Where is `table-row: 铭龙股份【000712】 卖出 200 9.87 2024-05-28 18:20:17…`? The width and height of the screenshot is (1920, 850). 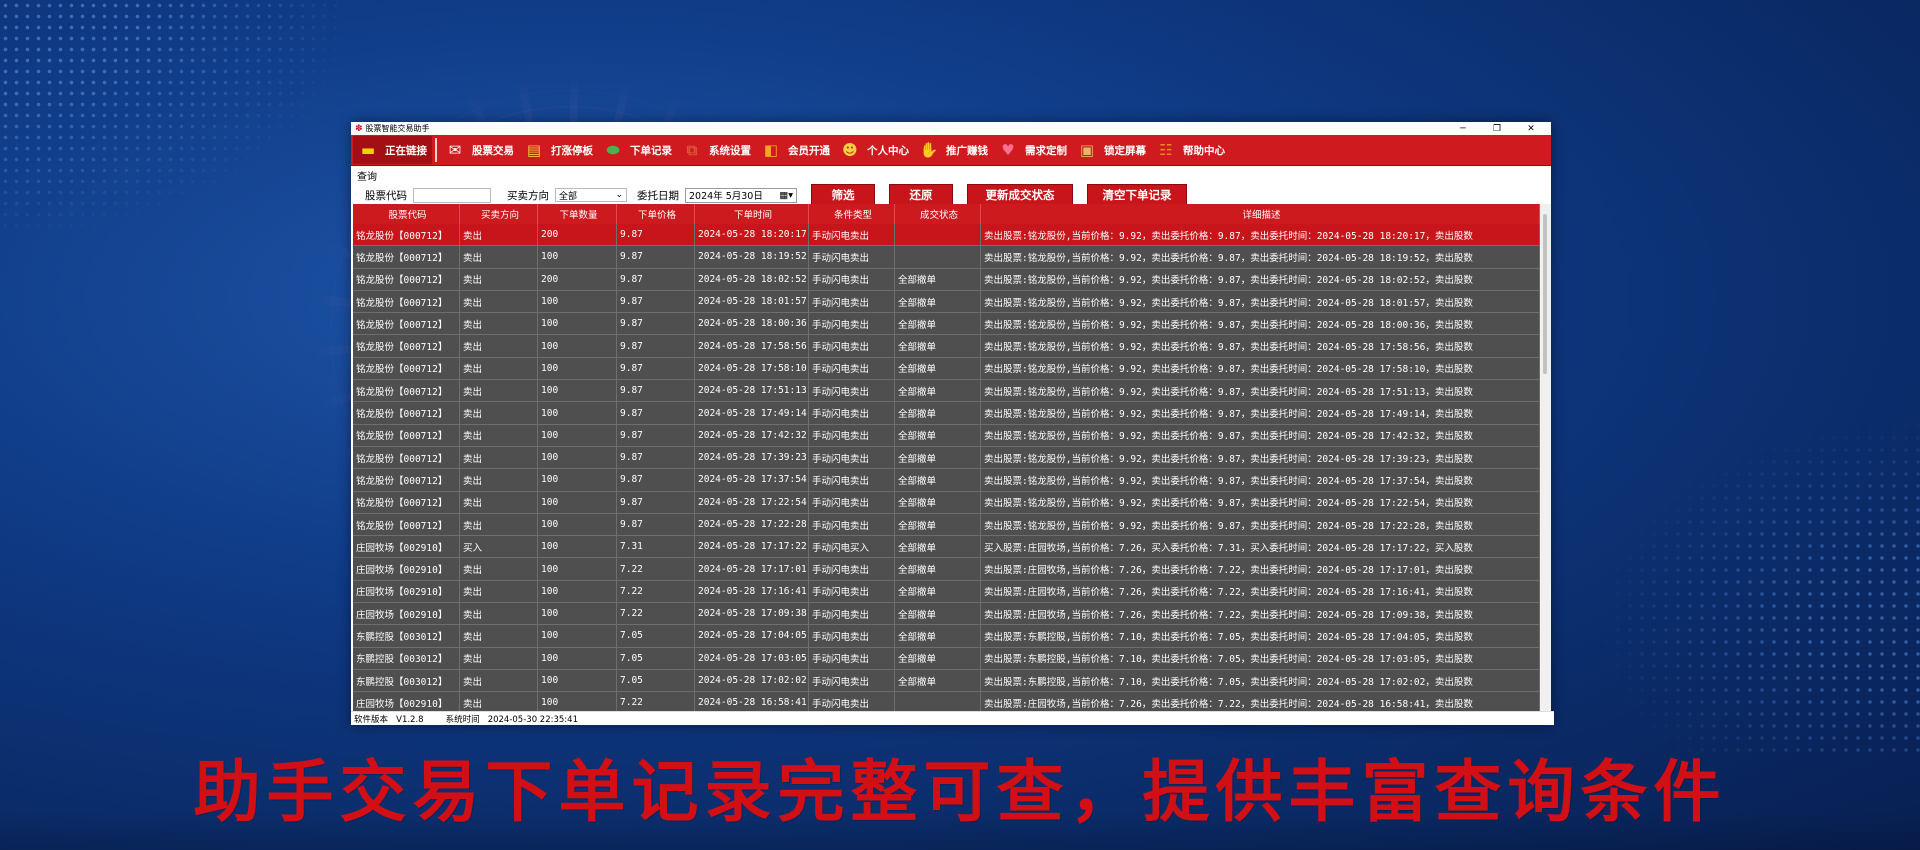
table-row: 铭龙股份【000712】 卖出 200 9.87 2024-05-28 18:20:17… is located at coordinates (946, 235).